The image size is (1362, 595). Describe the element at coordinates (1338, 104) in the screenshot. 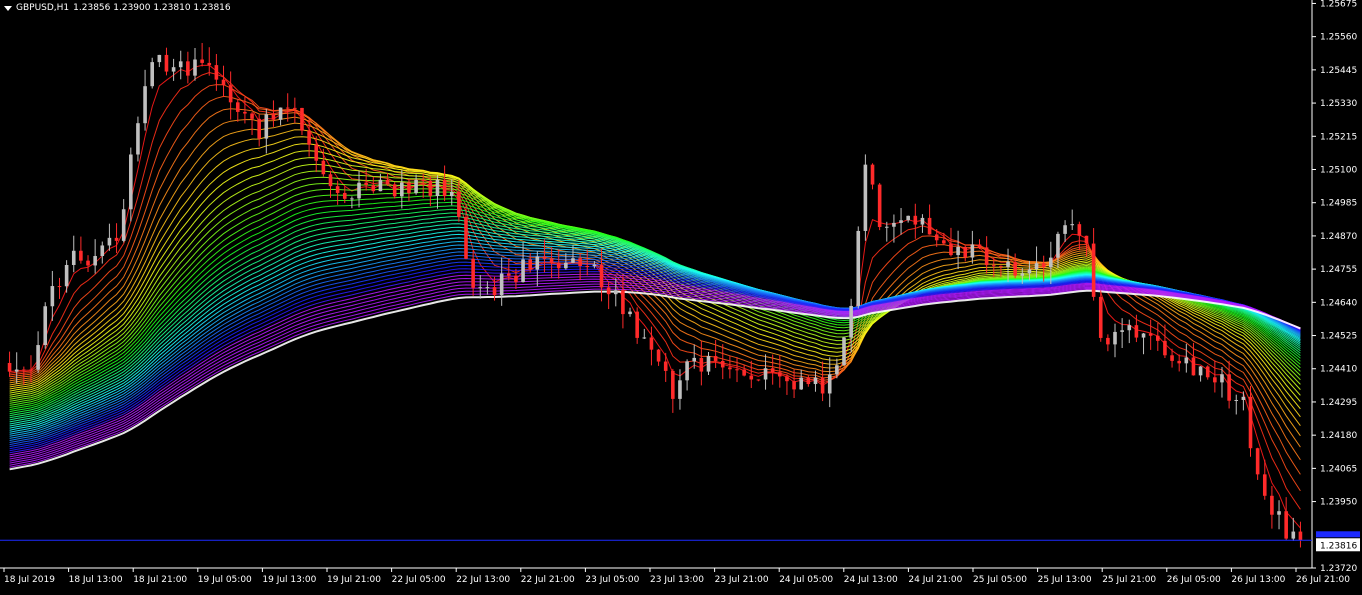

I see `y-tick-label: 1.25330` at that location.